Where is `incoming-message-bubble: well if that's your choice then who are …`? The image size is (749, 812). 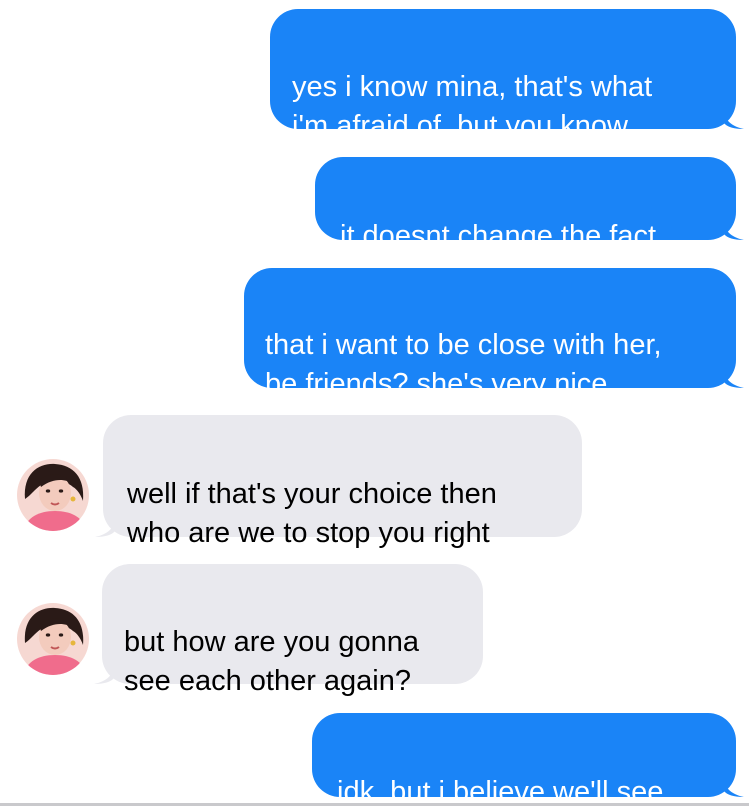
incoming-message-bubble: well if that's your choice then who are … is located at coordinates (338, 482).